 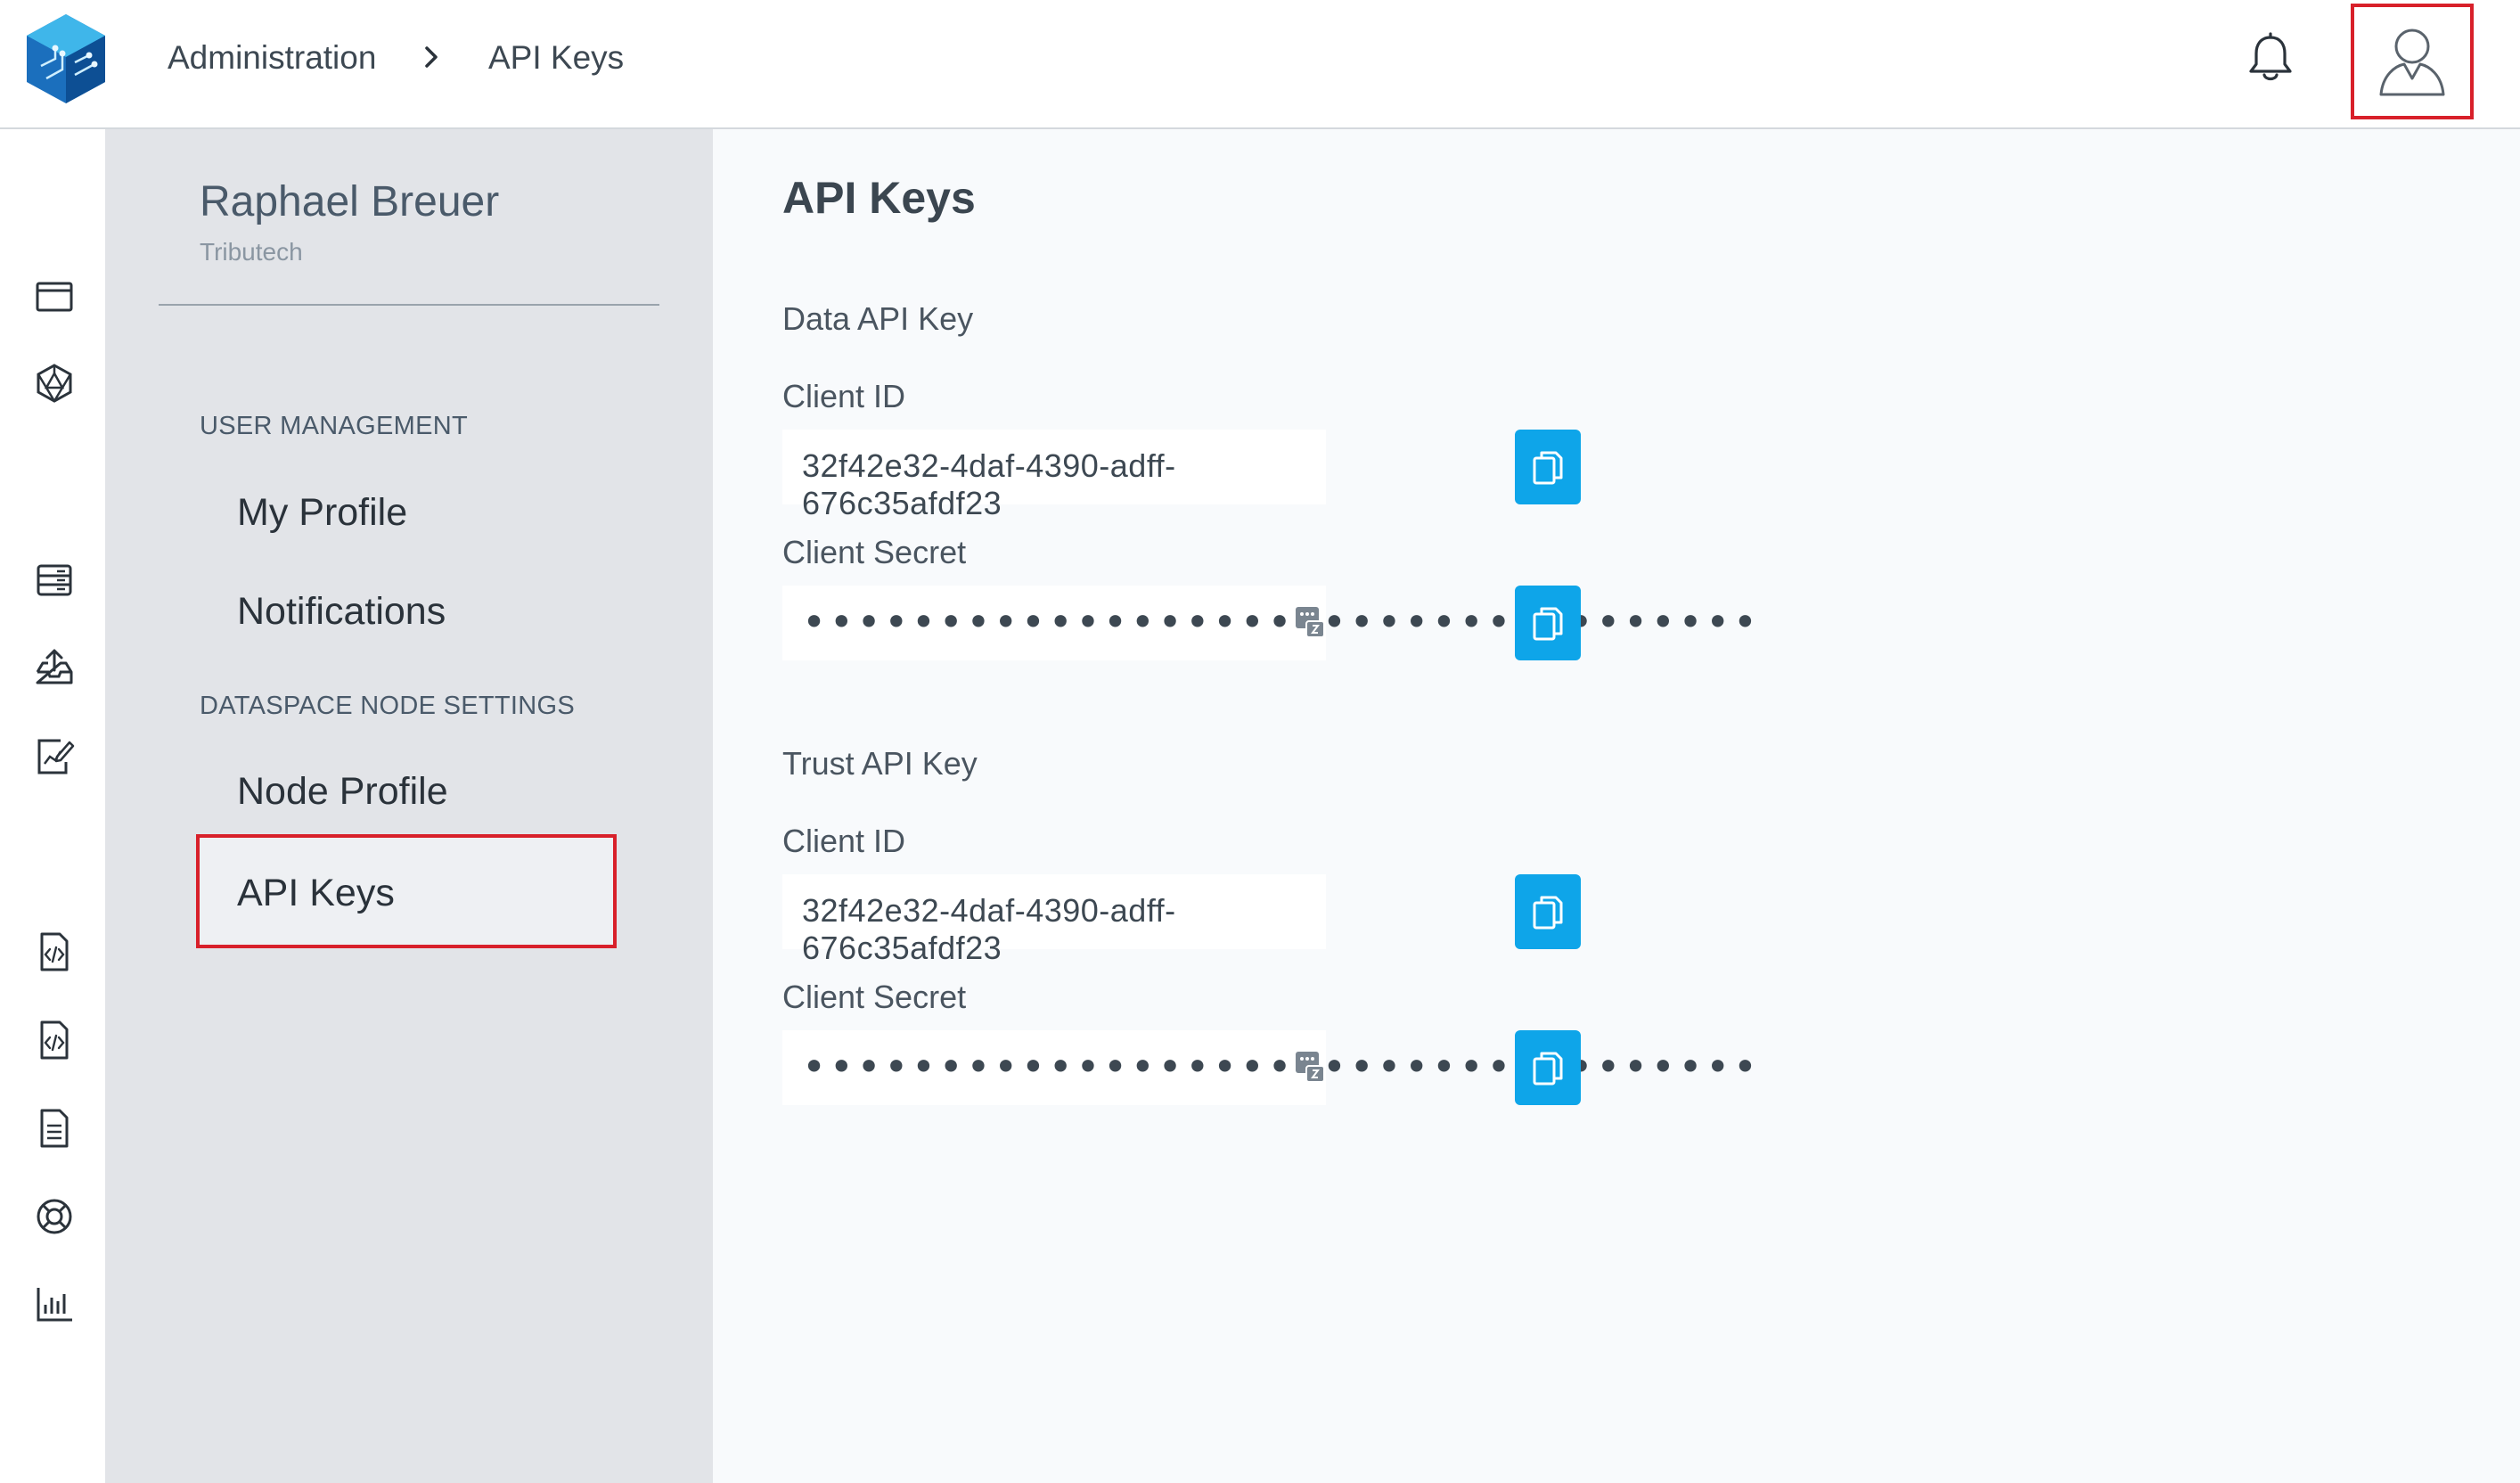 I want to click on copy-data-client-id-button, so click(x=1548, y=467).